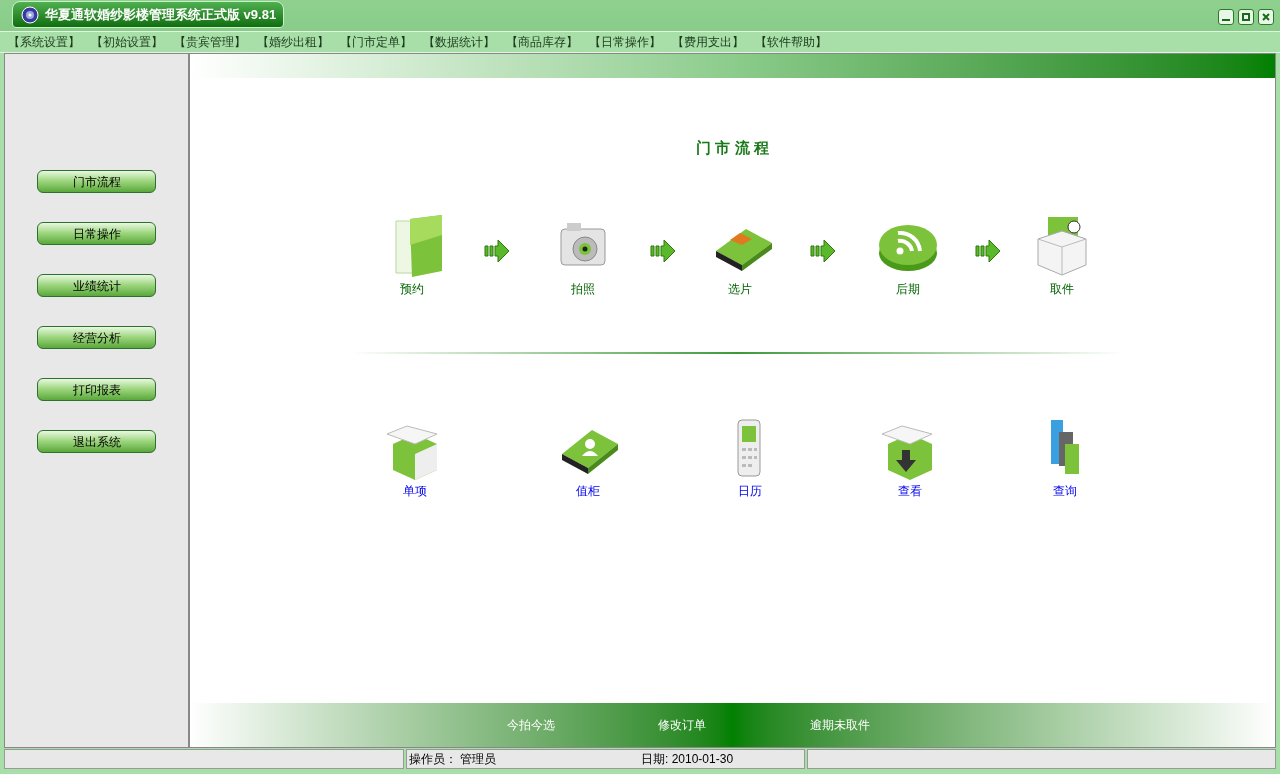  I want to click on window-title: 华夏通软婚纱影楼管理系统正式版 v9.81, so click(161, 14).